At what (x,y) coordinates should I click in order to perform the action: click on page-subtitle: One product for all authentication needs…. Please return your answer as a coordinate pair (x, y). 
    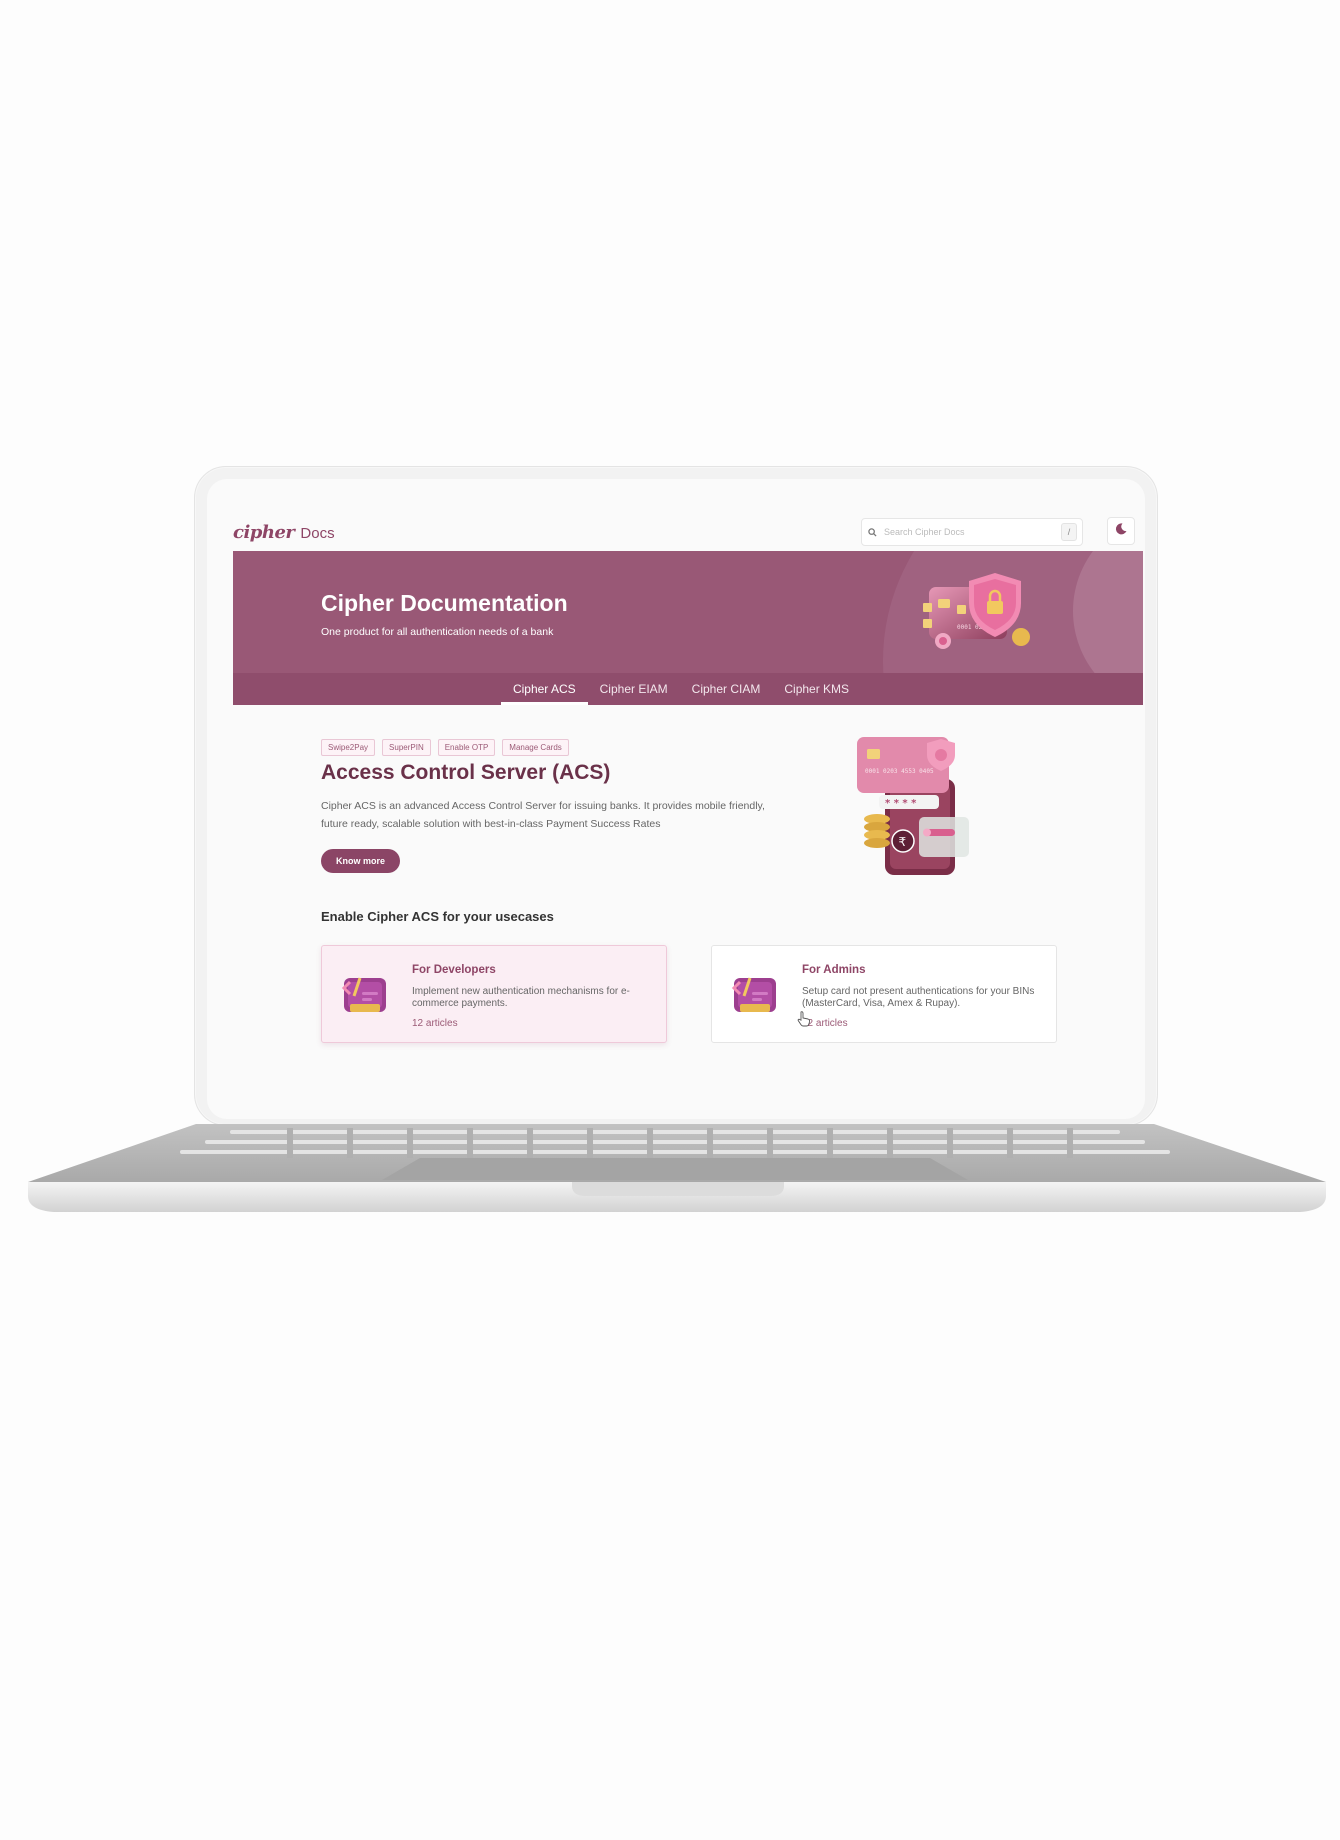
    Looking at the image, I should click on (437, 632).